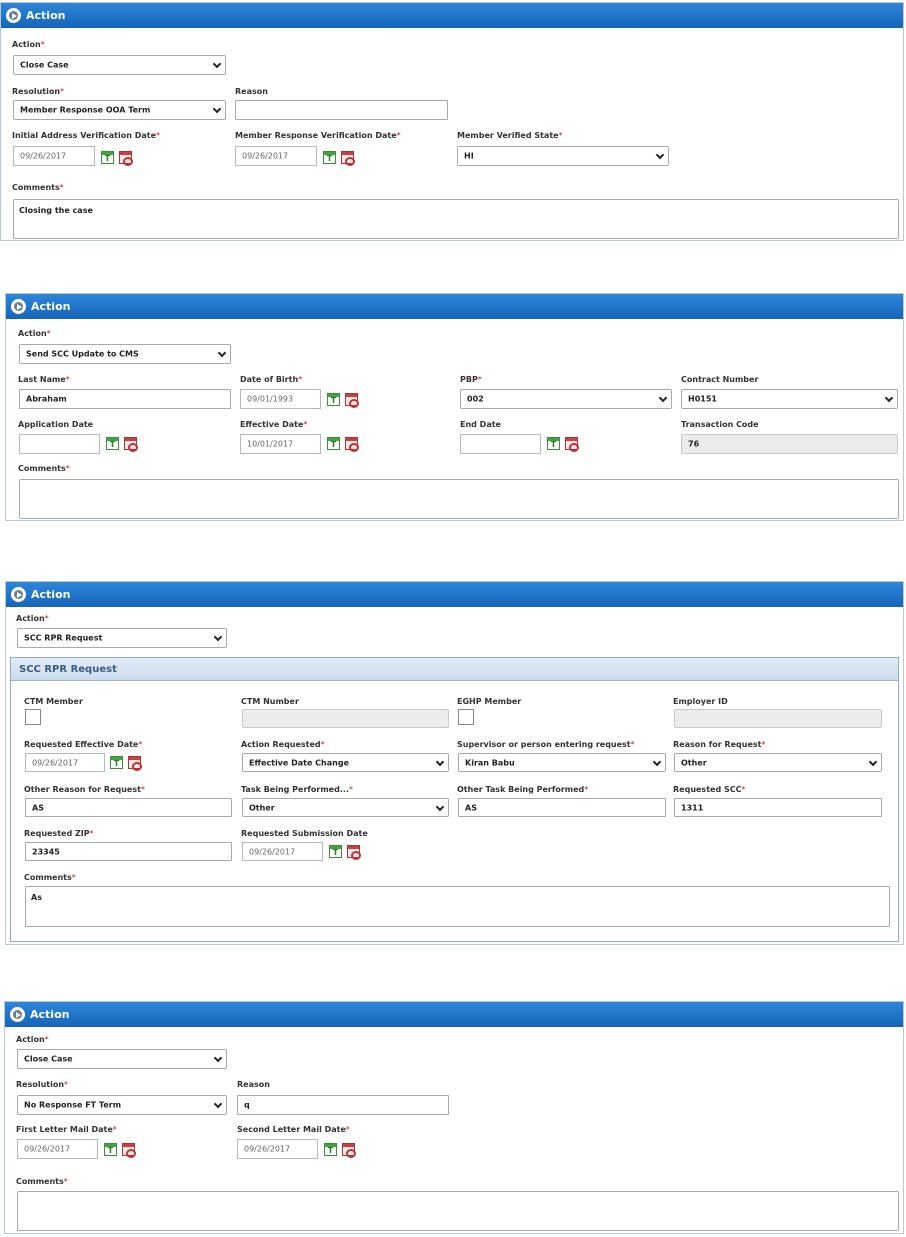  What do you see at coordinates (719, 744) in the screenshot?
I see `reason-for-request-label: Reason for Request*` at bounding box center [719, 744].